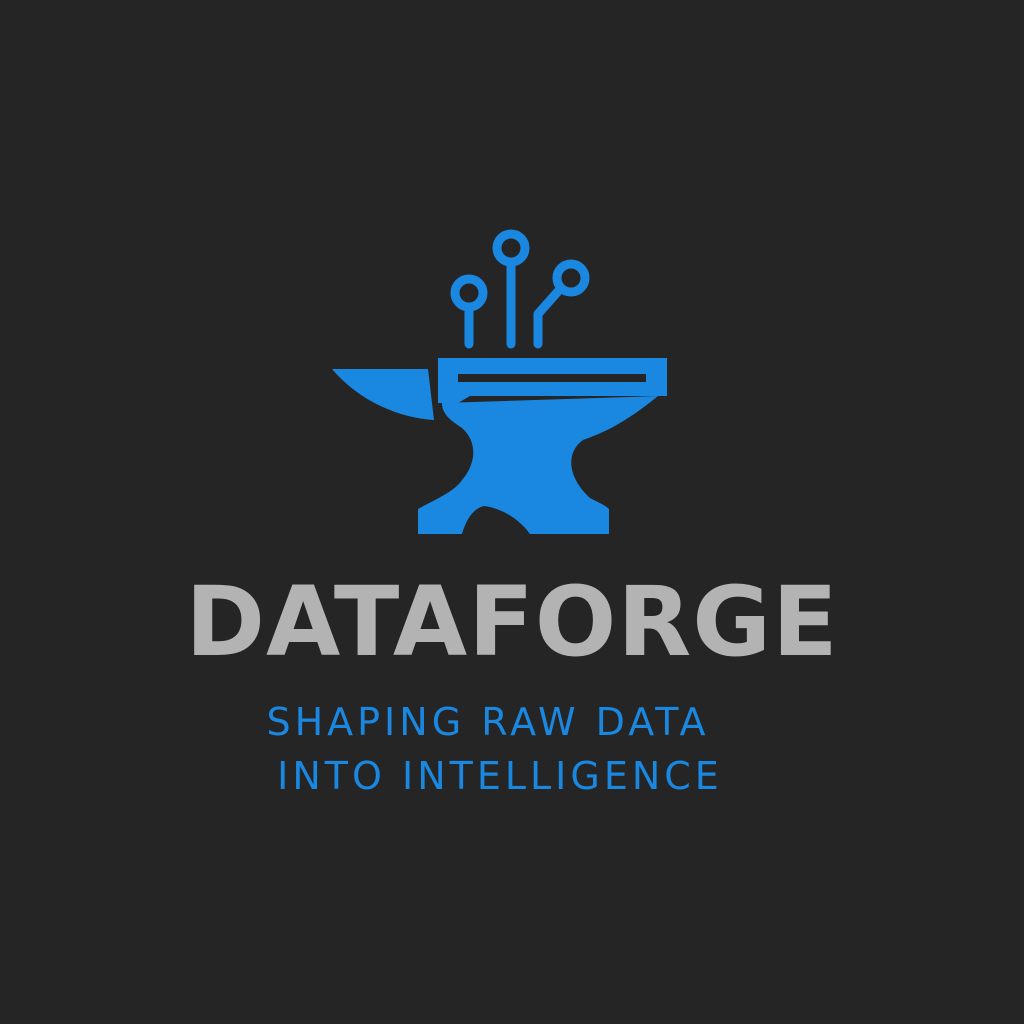 This screenshot has width=1024, height=1024. I want to click on anvil-slot-icon, so click(552, 378).